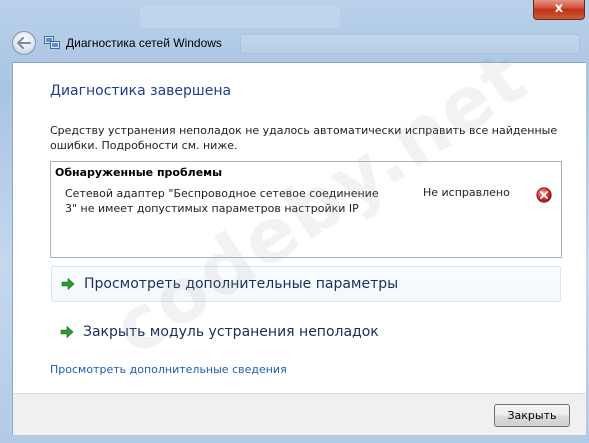 The height and width of the screenshot is (443, 589). What do you see at coordinates (141, 91) in the screenshot?
I see `page-heading: Диагностика завершена` at bounding box center [141, 91].